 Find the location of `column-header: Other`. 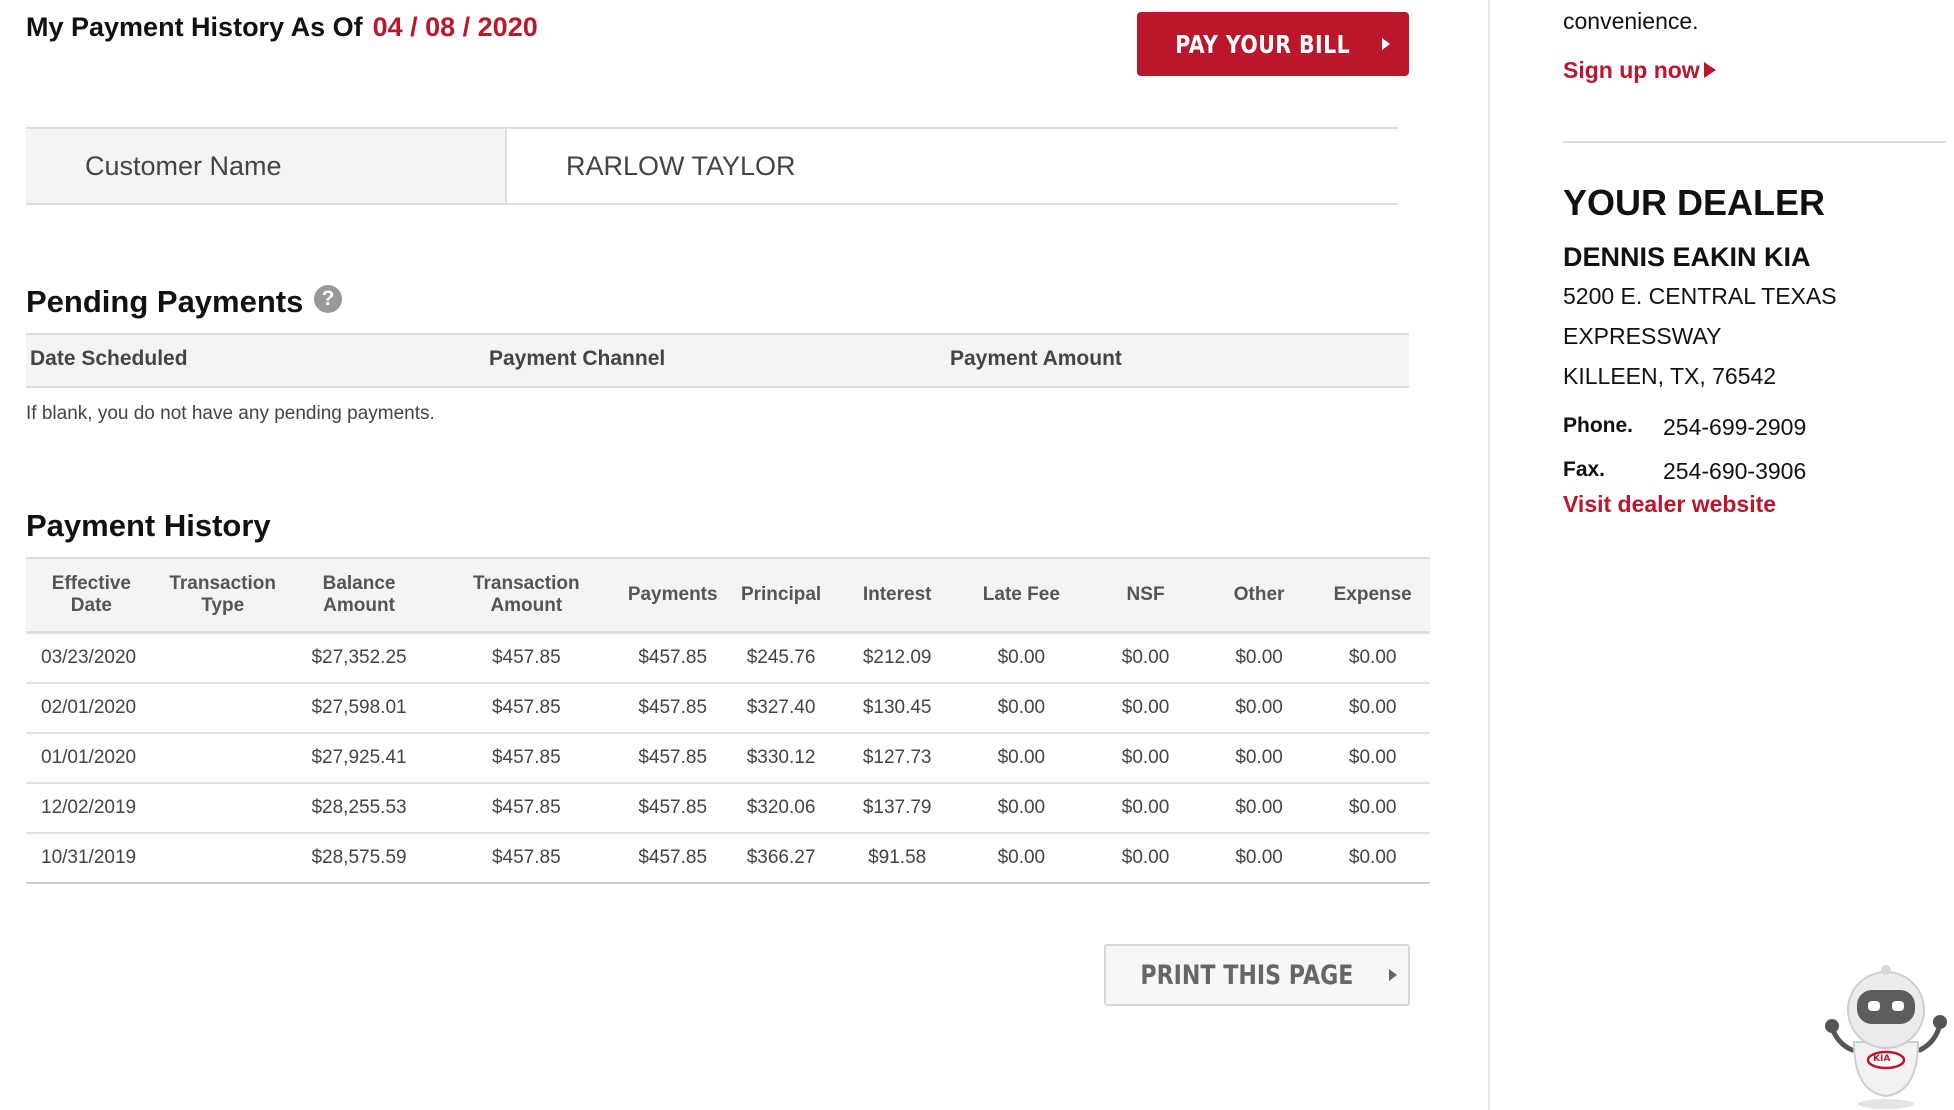

column-header: Other is located at coordinates (1259, 595).